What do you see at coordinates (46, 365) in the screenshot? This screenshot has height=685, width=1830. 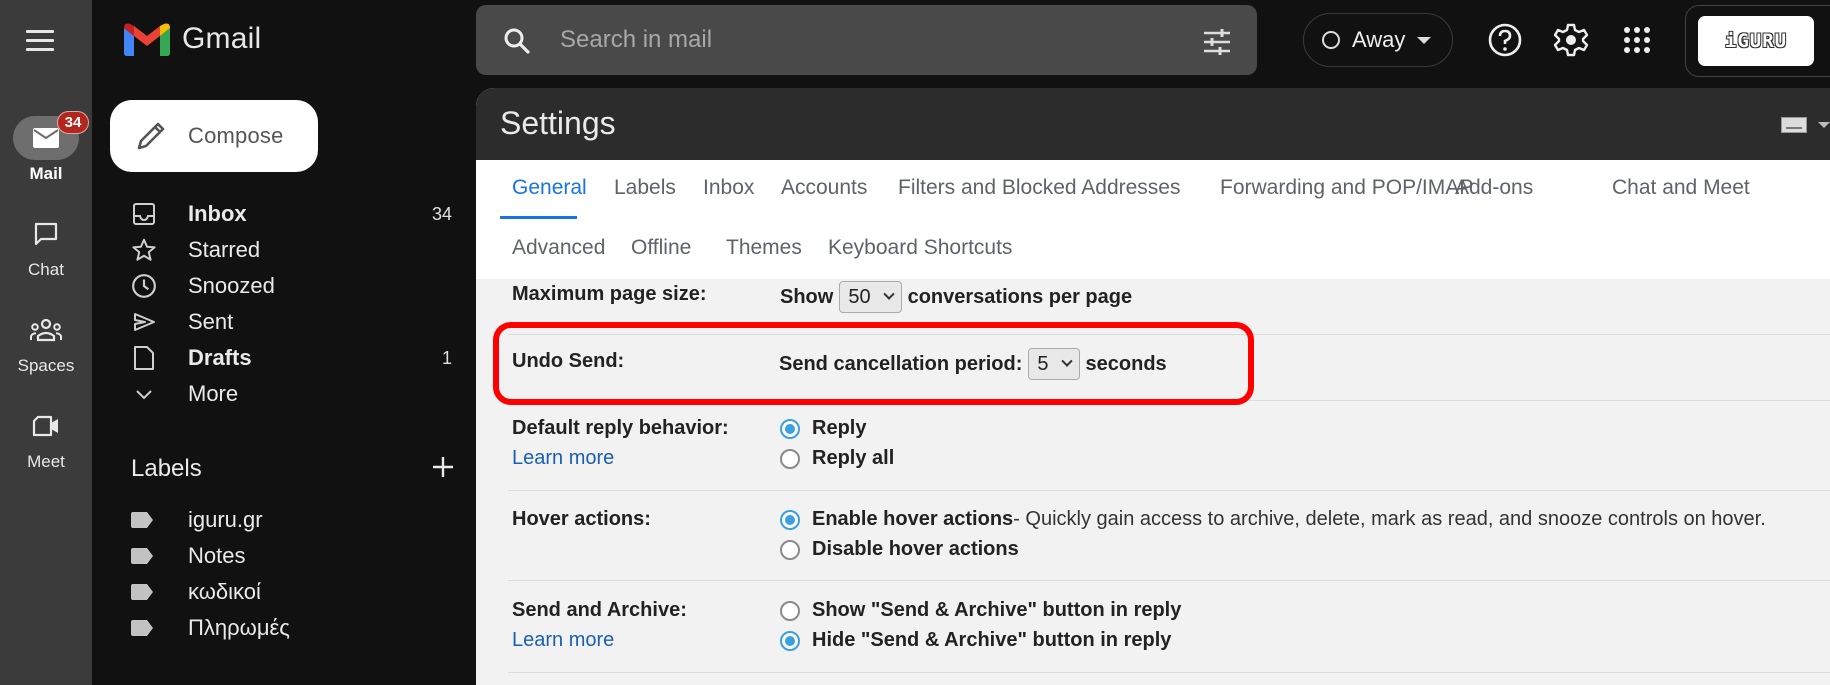 I see `rail-item-label: Spaces` at bounding box center [46, 365].